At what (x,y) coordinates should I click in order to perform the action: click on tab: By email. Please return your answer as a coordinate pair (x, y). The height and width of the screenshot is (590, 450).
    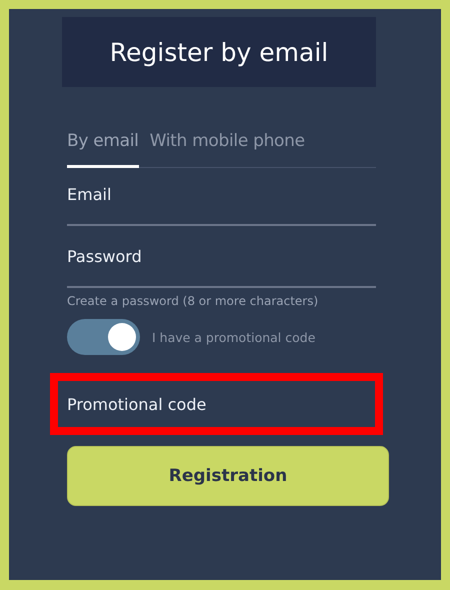
    Looking at the image, I should click on (103, 149).